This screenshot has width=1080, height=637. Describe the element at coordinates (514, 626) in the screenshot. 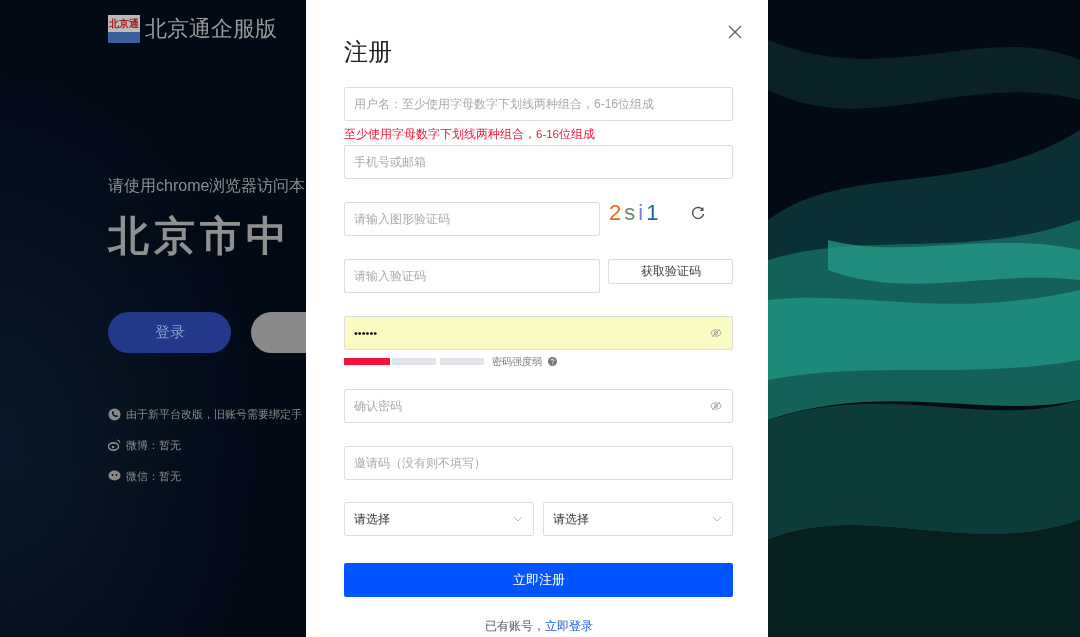

I see `footer-text: 已有账号，` at that location.